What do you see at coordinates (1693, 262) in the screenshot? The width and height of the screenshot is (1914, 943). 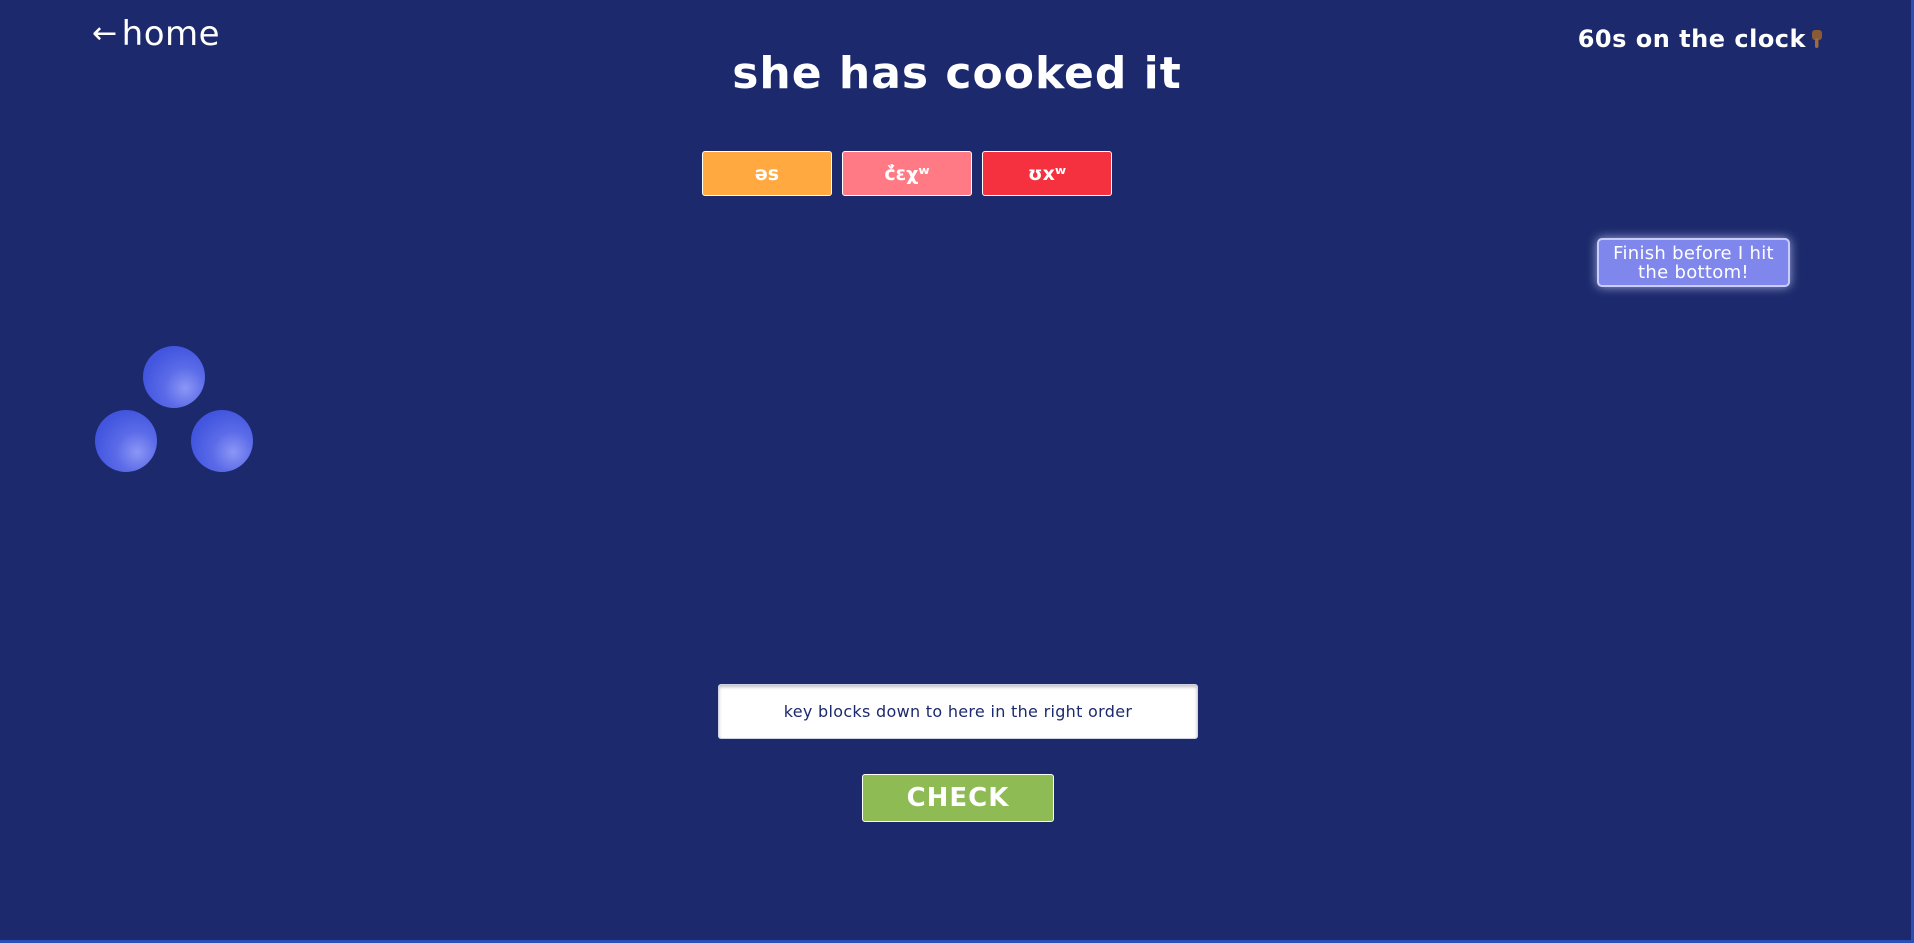 I see `falling-warning-bubble: Finish before I hit the bottom!` at bounding box center [1693, 262].